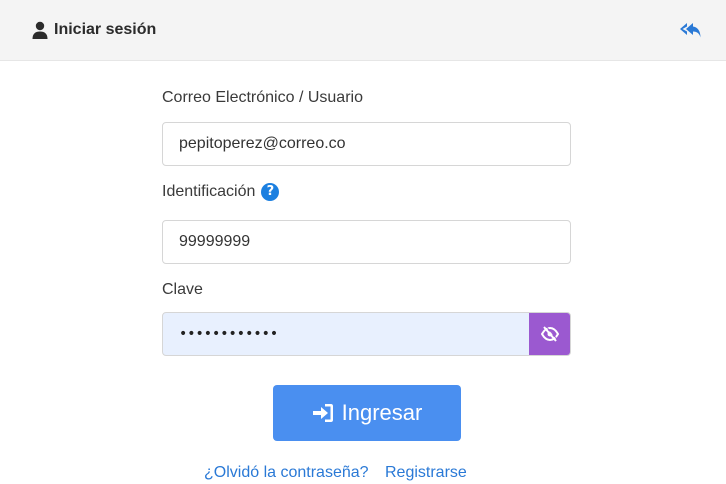  What do you see at coordinates (366, 334) in the screenshot?
I see `password-field-group: ••••••••••••` at bounding box center [366, 334].